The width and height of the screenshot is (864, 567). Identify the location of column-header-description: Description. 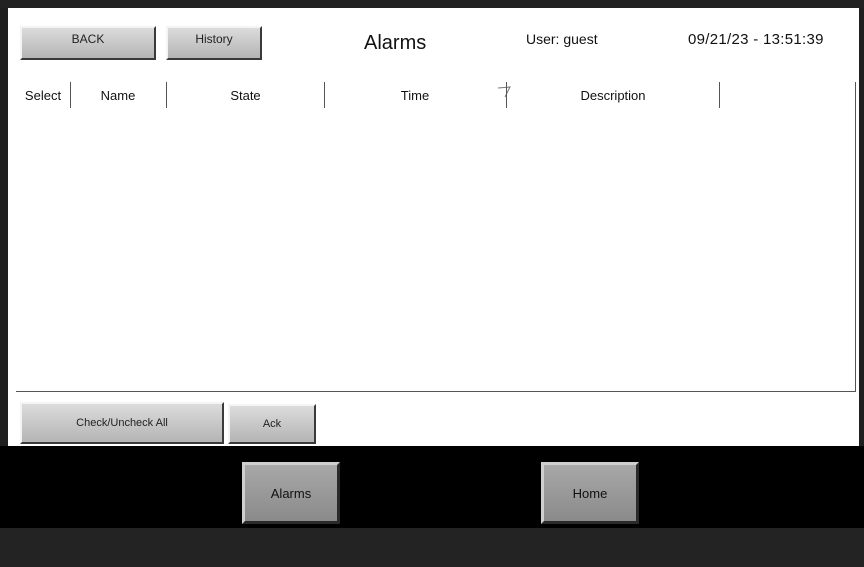
(613, 95).